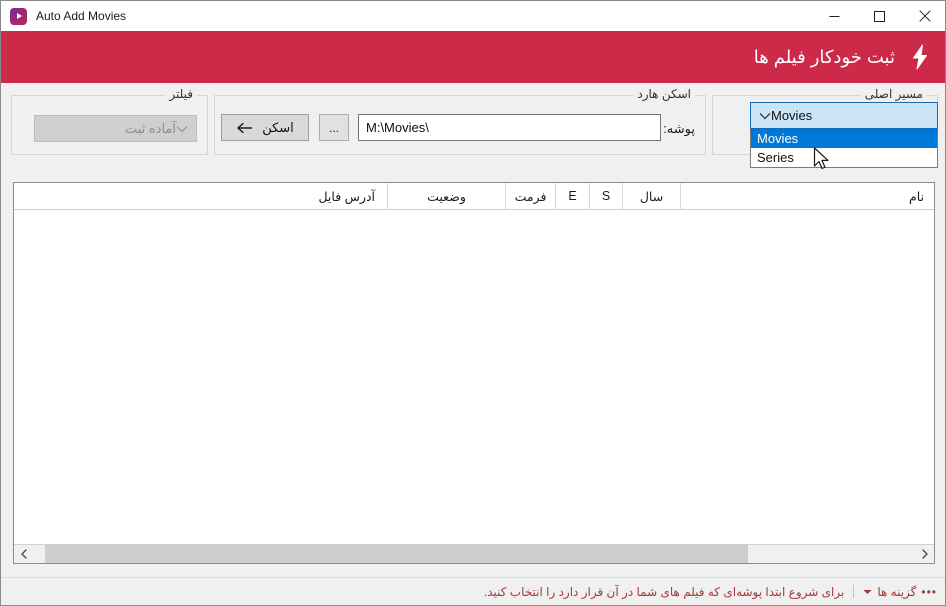 Image resolution: width=946 pixels, height=606 pixels. I want to click on grid-header-row: نام سال S E فرمت وضعیت آدرس فایل, so click(474, 196).